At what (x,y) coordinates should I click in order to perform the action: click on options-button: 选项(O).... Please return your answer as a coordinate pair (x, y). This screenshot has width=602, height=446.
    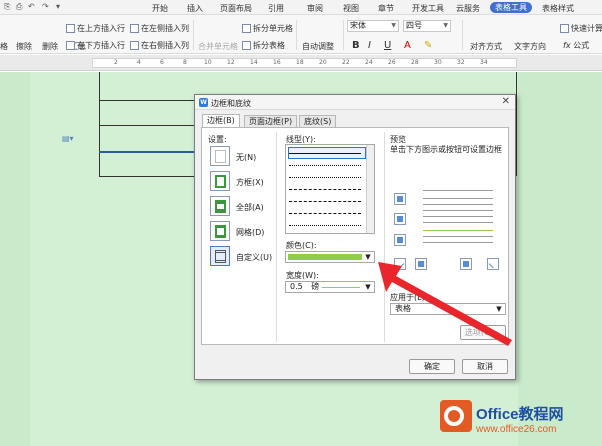
    Looking at the image, I should click on (483, 332).